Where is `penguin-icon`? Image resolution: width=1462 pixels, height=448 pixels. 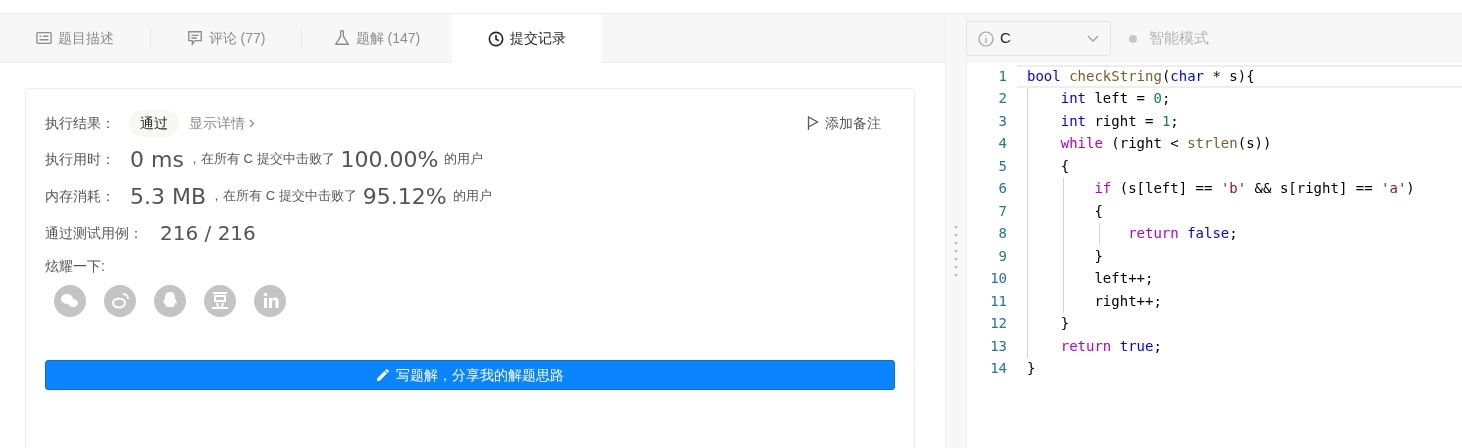
penguin-icon is located at coordinates (170, 301).